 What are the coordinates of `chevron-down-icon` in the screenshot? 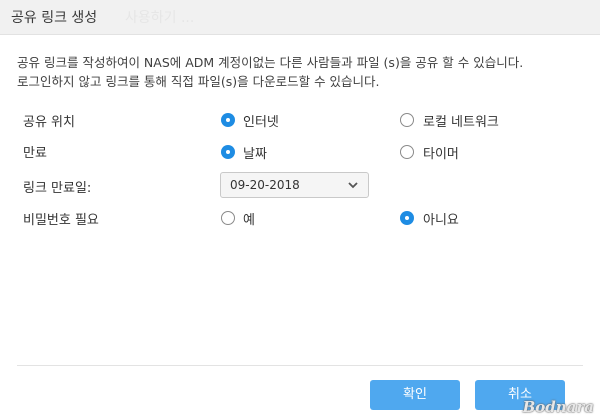 It's located at (353, 185).